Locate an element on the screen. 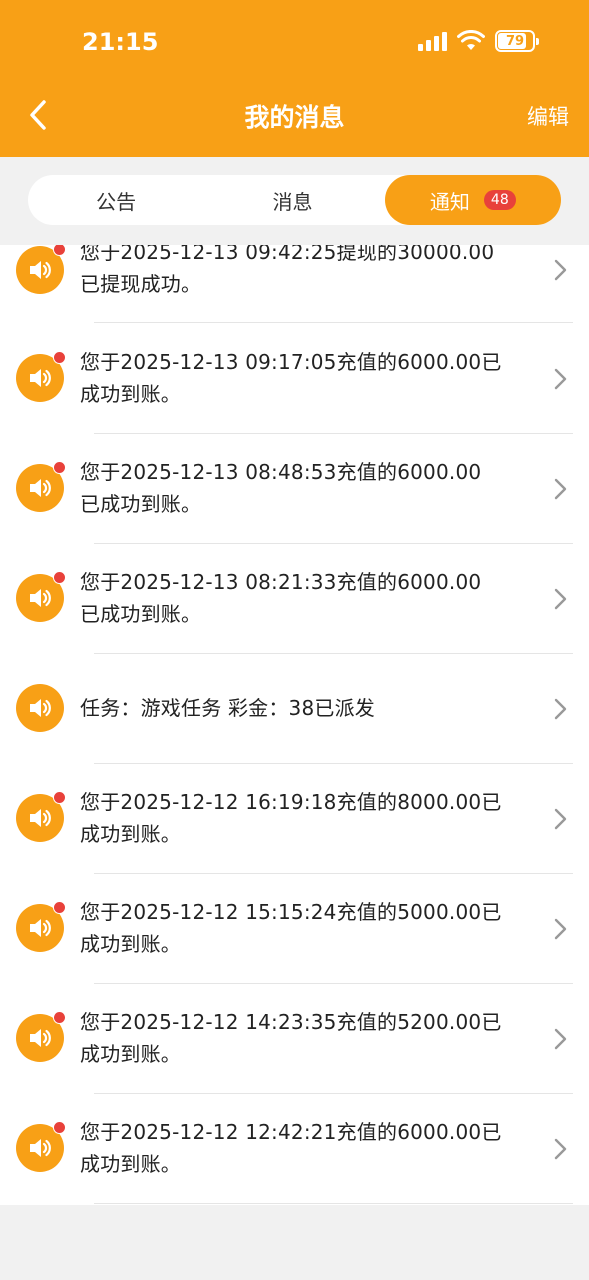 This screenshot has width=589, height=1280. notification-item: 您于2025-12-13 09:42:25提现的30000.00 已提现成功。 is located at coordinates (294, 283).